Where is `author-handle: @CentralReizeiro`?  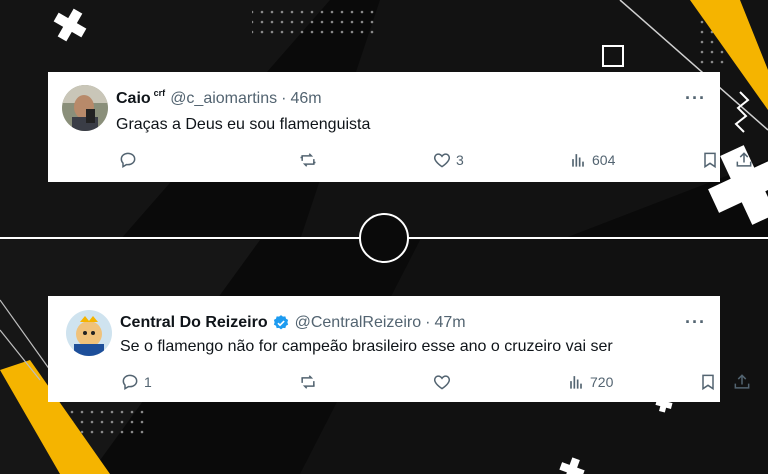 author-handle: @CentralReizeiro is located at coordinates (358, 323).